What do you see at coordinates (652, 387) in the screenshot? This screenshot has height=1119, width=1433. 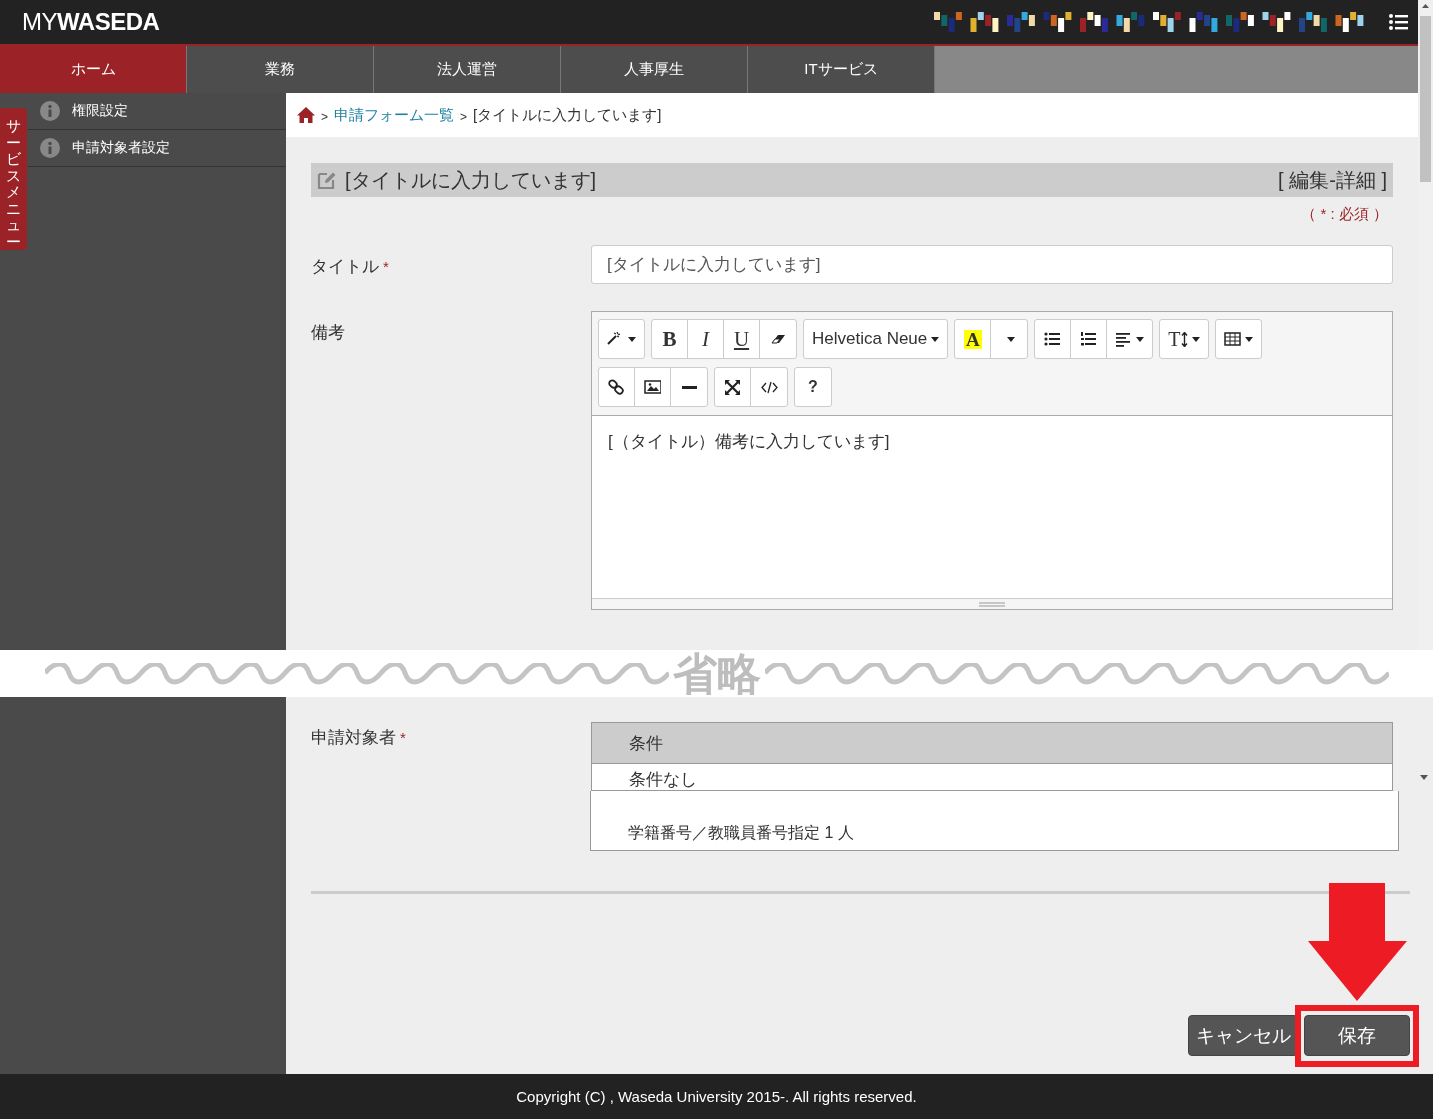 I see `picture-icon` at bounding box center [652, 387].